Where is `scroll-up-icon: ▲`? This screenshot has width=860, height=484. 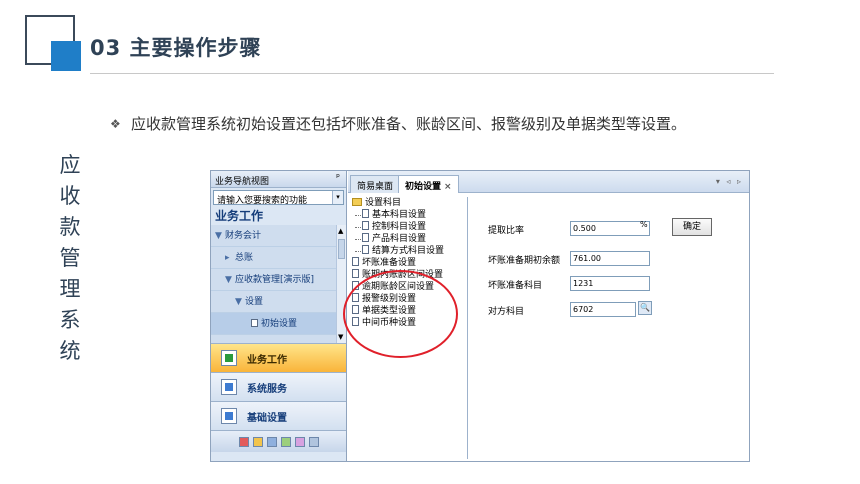 scroll-up-icon: ▲ is located at coordinates (340, 231).